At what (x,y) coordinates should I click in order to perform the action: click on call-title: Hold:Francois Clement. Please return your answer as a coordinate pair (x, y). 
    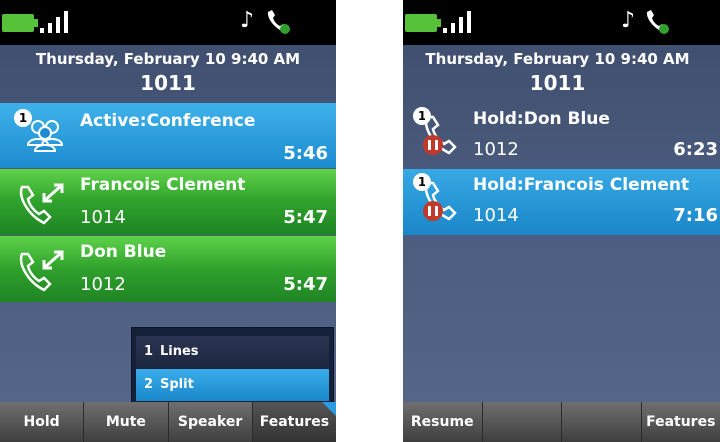
    Looking at the image, I should click on (581, 185).